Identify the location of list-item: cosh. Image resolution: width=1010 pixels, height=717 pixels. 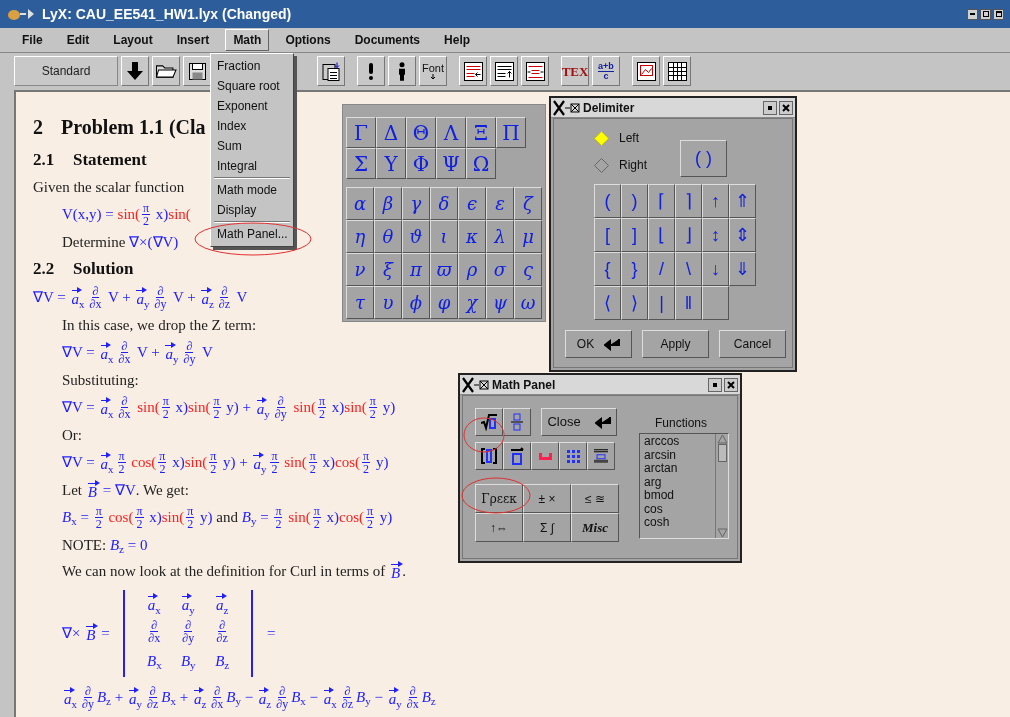
(679, 523).